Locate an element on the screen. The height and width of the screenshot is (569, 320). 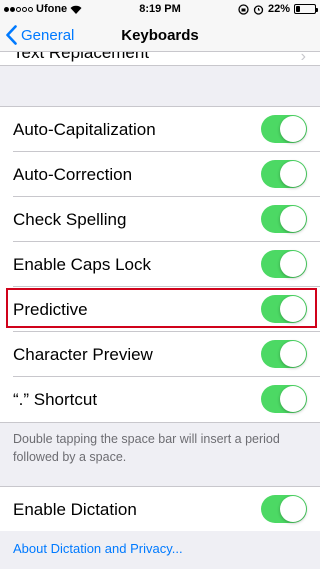
text-replacement-row: Text Replacement › is located at coordinates (160, 59).